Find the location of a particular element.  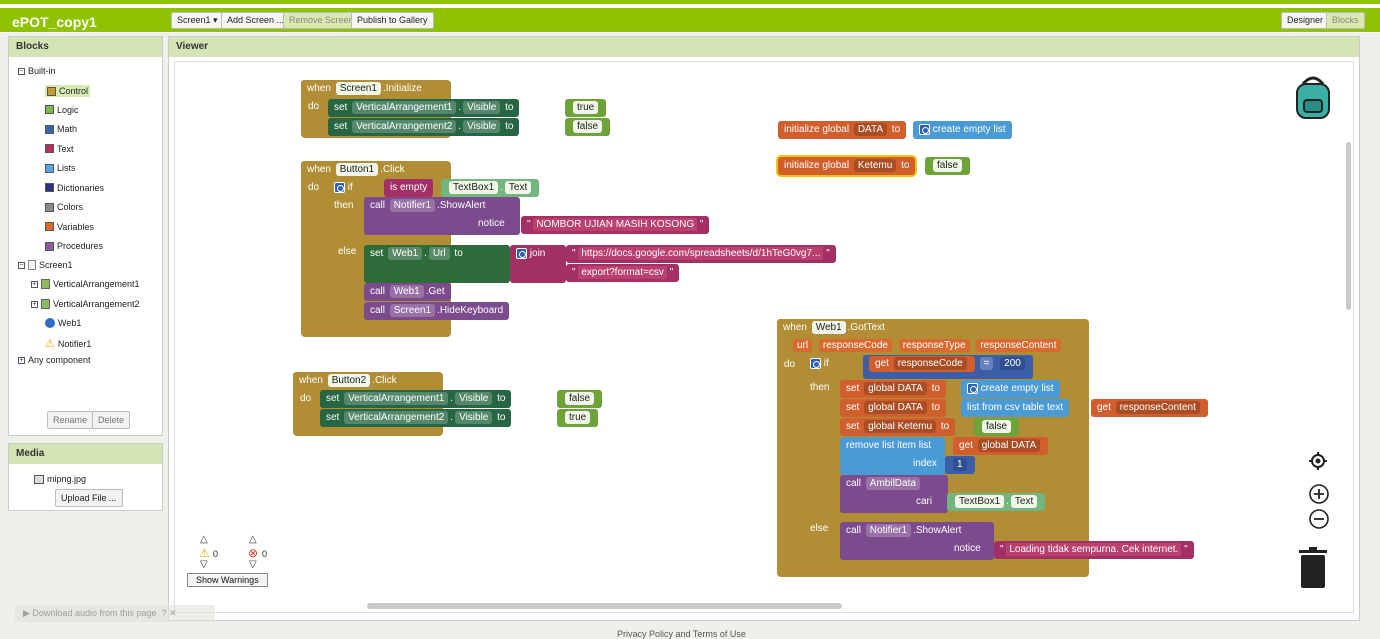

get-global-data: get global DATA is located at coordinates (1001, 446).